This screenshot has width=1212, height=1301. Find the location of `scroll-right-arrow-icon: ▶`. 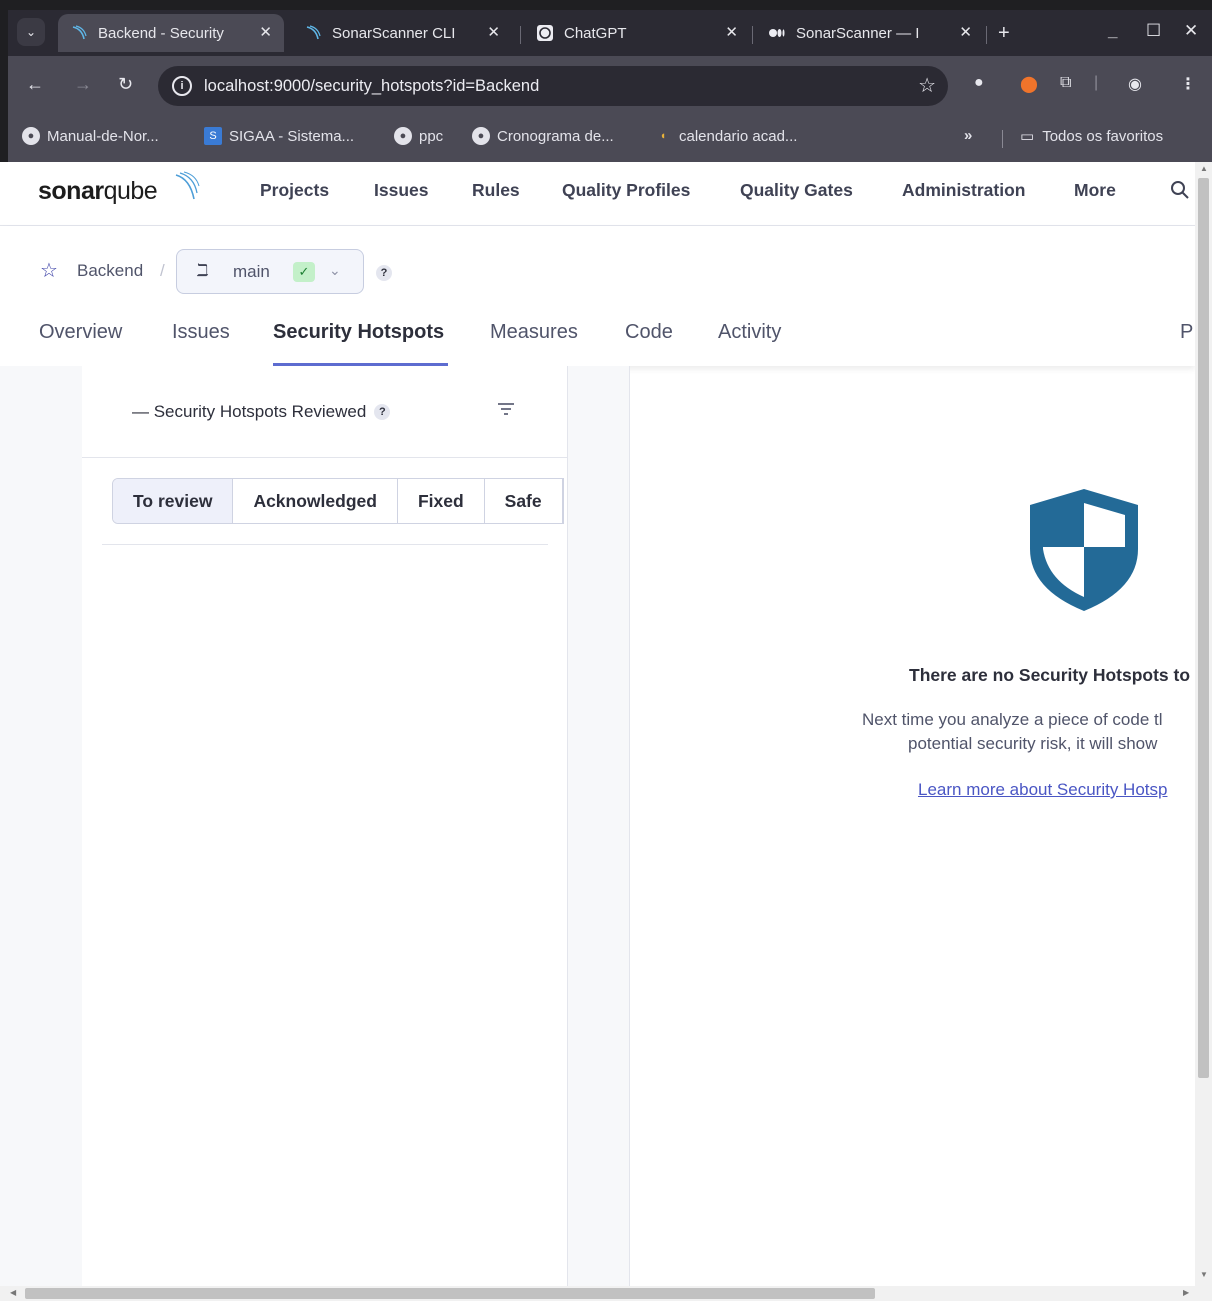

scroll-right-arrow-icon: ▶ is located at coordinates (1186, 1292).